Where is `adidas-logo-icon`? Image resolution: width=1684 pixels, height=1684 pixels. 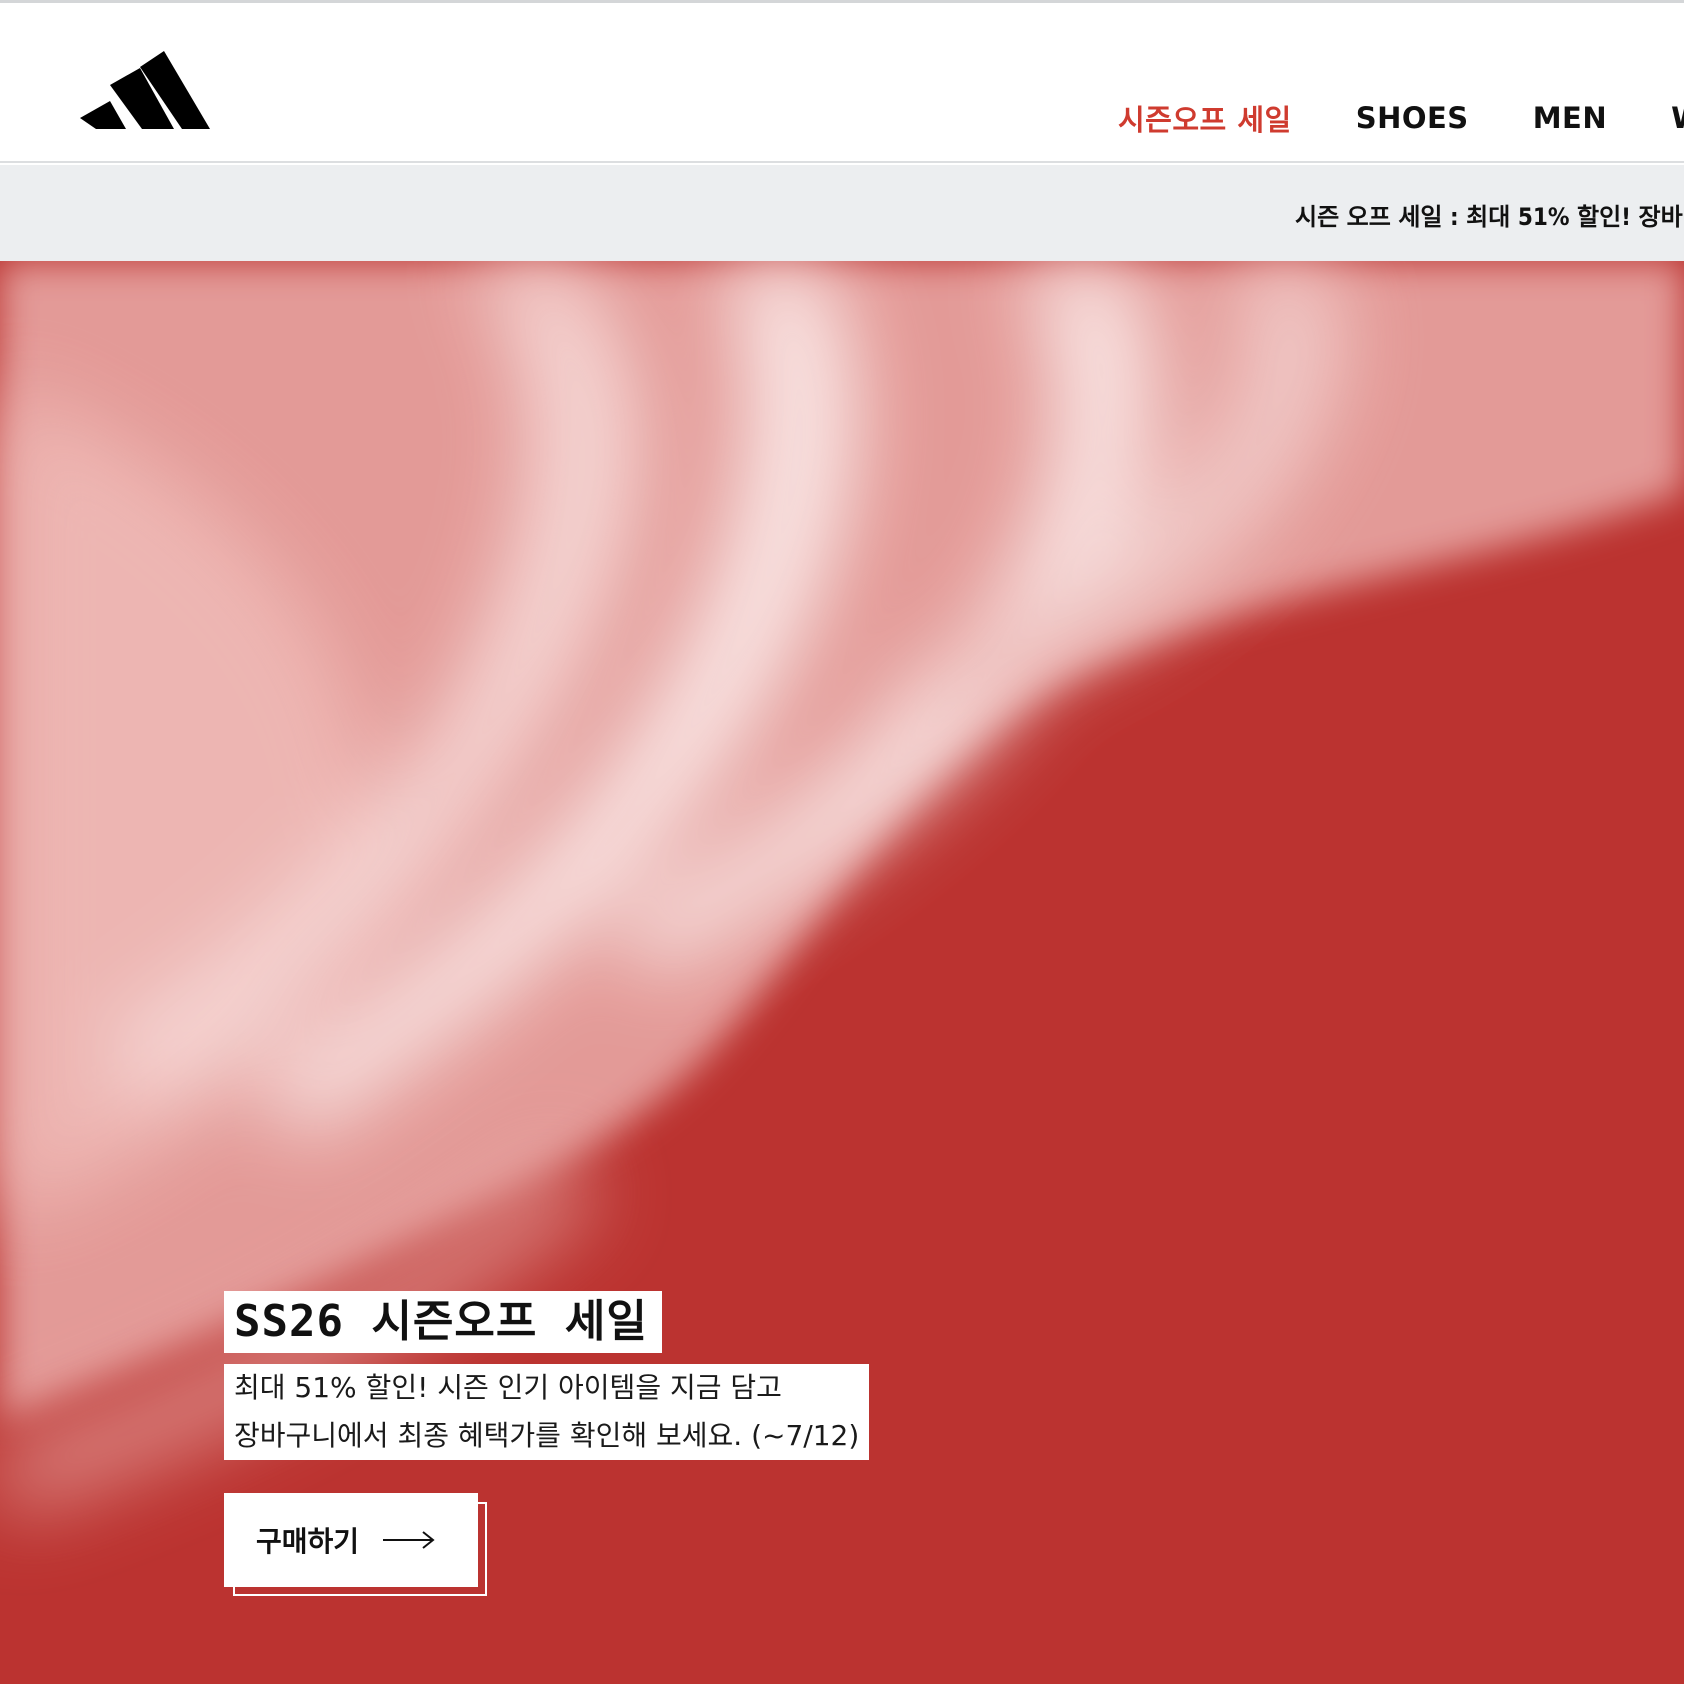
adidas-logo-icon is located at coordinates (145, 90).